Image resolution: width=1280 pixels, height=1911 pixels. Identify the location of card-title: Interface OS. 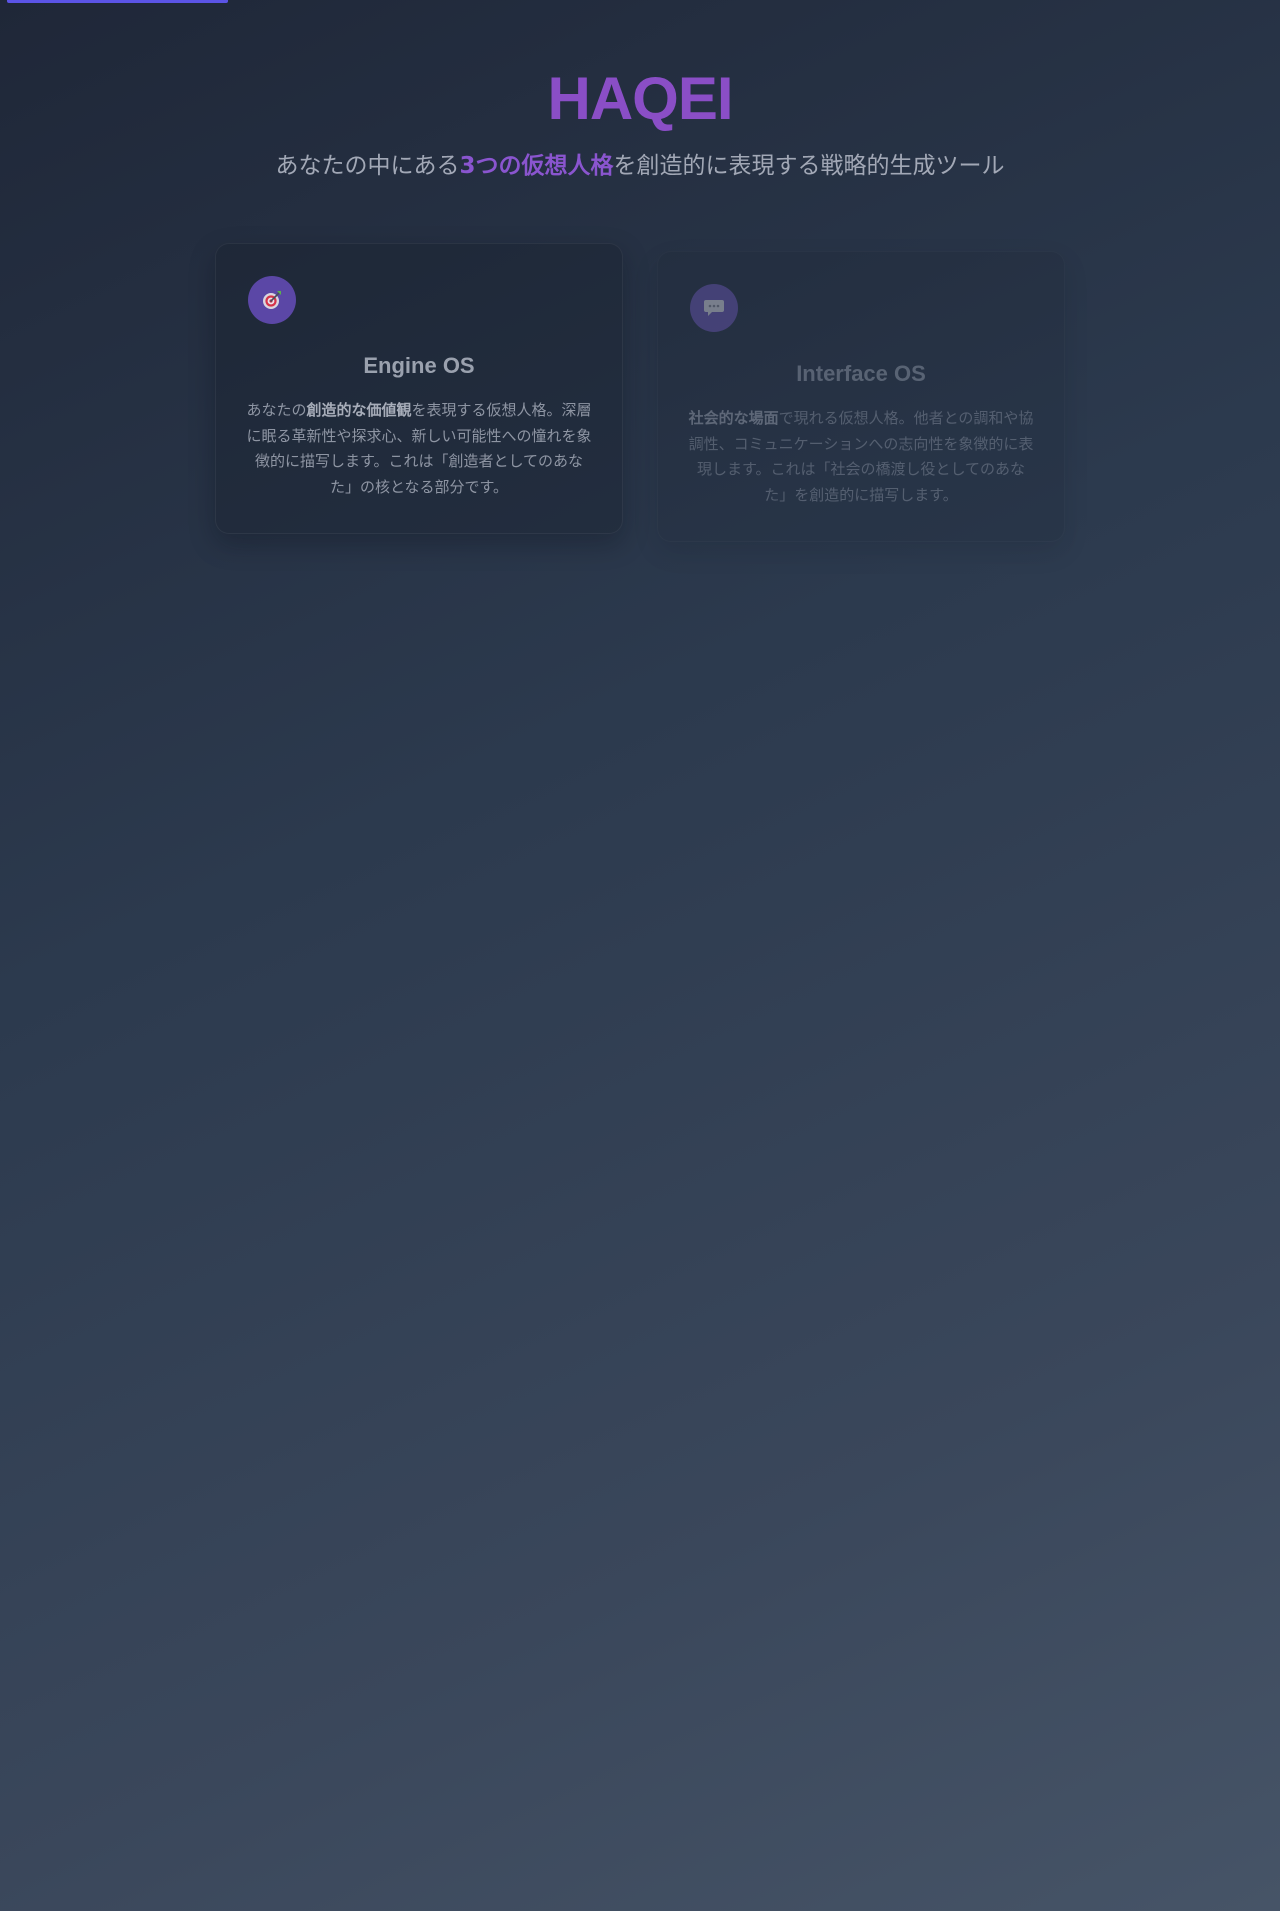
(861, 373).